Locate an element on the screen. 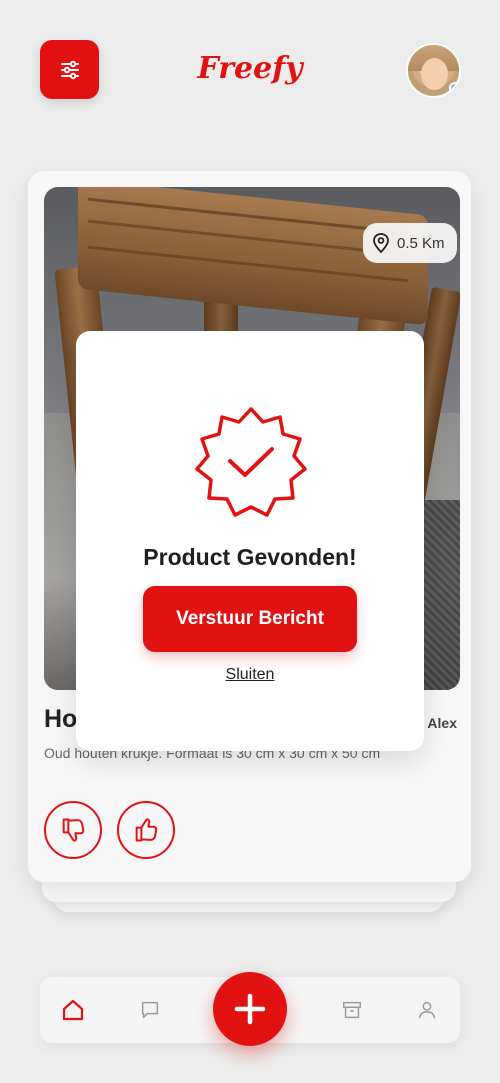  freefy-logo: Freefy is located at coordinates (250, 68).